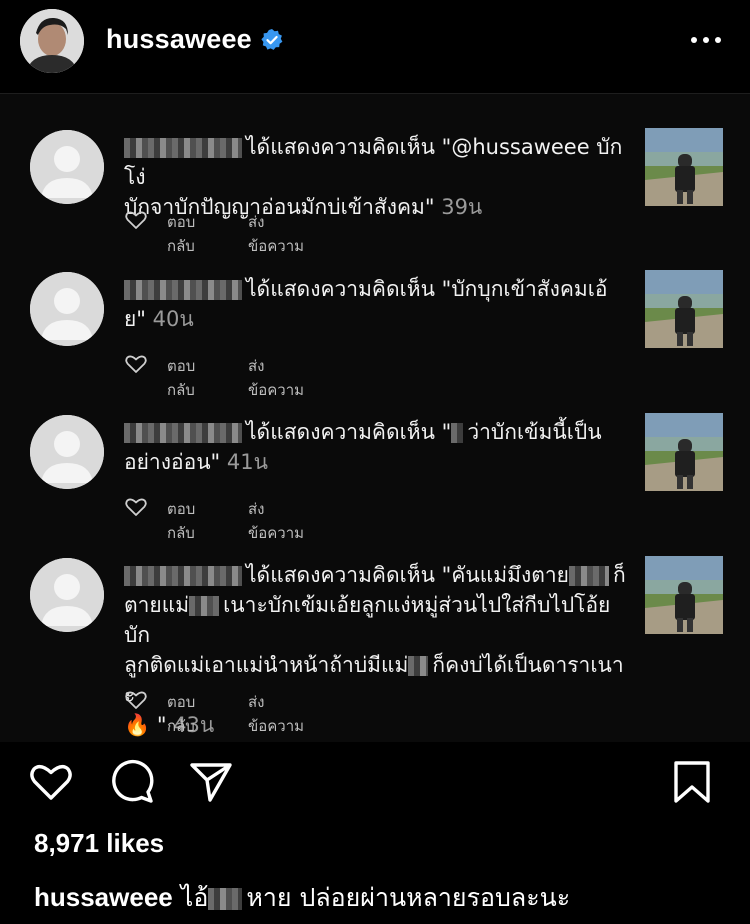 This screenshot has width=750, height=924. Describe the element at coordinates (173, 319) in the screenshot. I see `notification-time: 40น` at that location.